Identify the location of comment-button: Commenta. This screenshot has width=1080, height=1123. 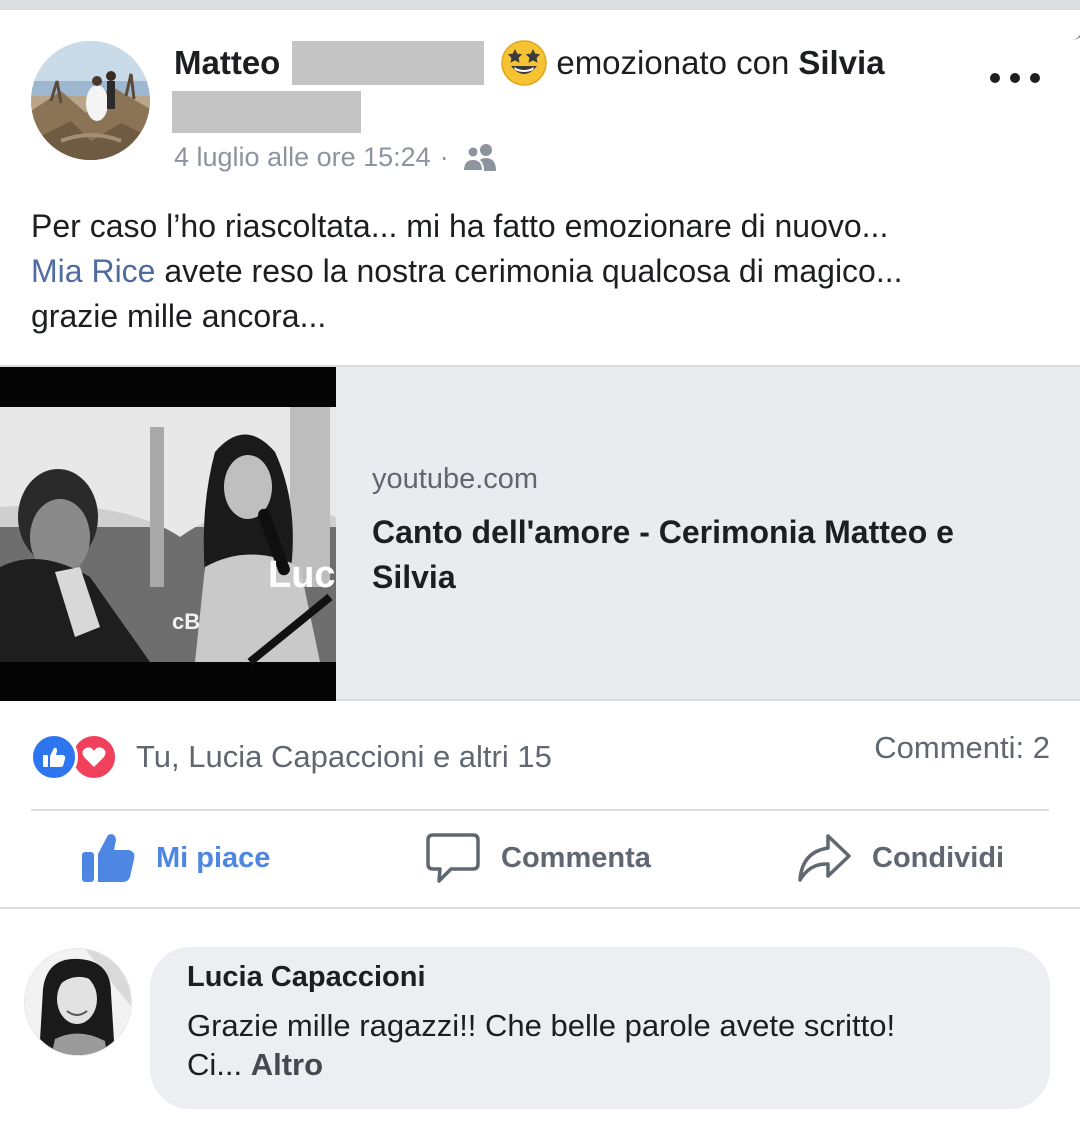
(538, 858).